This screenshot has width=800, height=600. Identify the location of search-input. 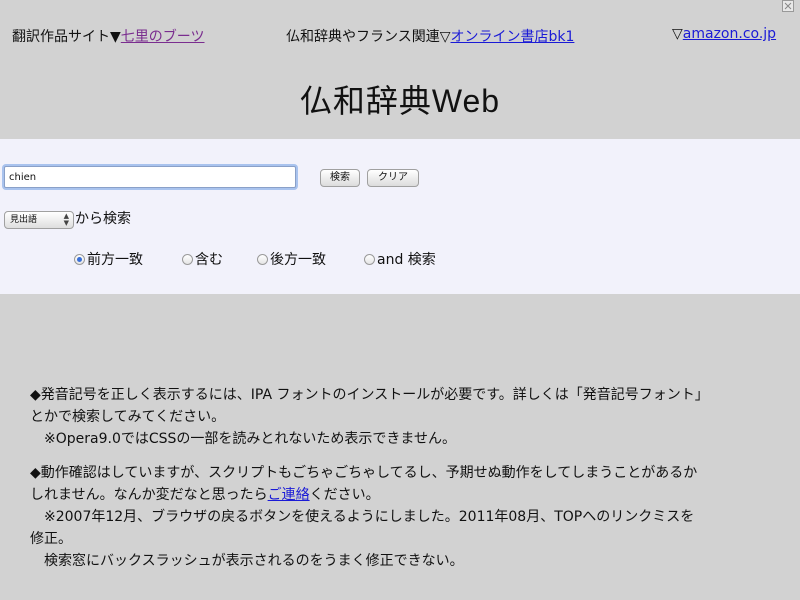
(150, 177).